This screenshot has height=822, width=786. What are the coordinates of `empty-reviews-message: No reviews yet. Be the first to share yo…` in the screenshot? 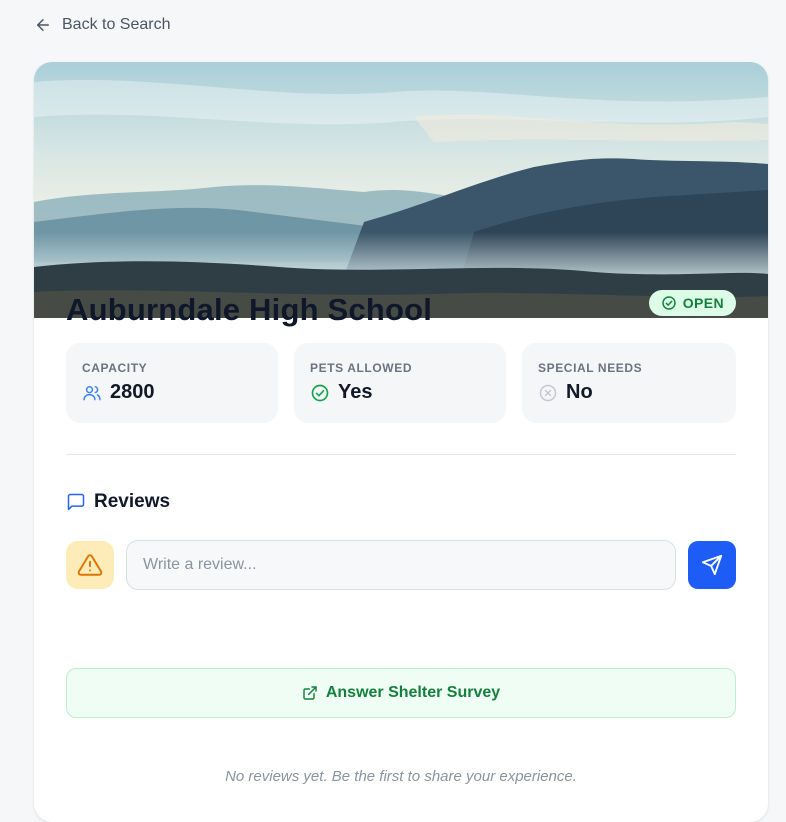 It's located at (401, 776).